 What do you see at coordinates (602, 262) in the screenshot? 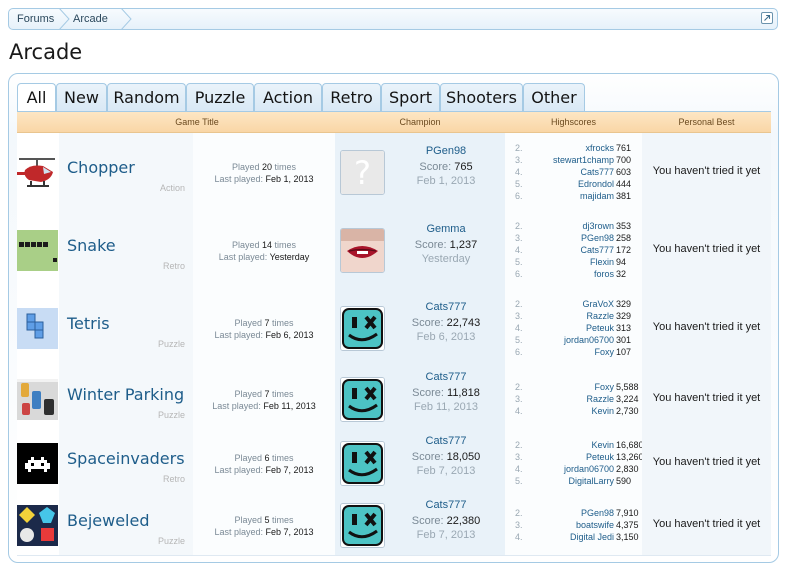
I see `highscore-player-link: Flexin` at bounding box center [602, 262].